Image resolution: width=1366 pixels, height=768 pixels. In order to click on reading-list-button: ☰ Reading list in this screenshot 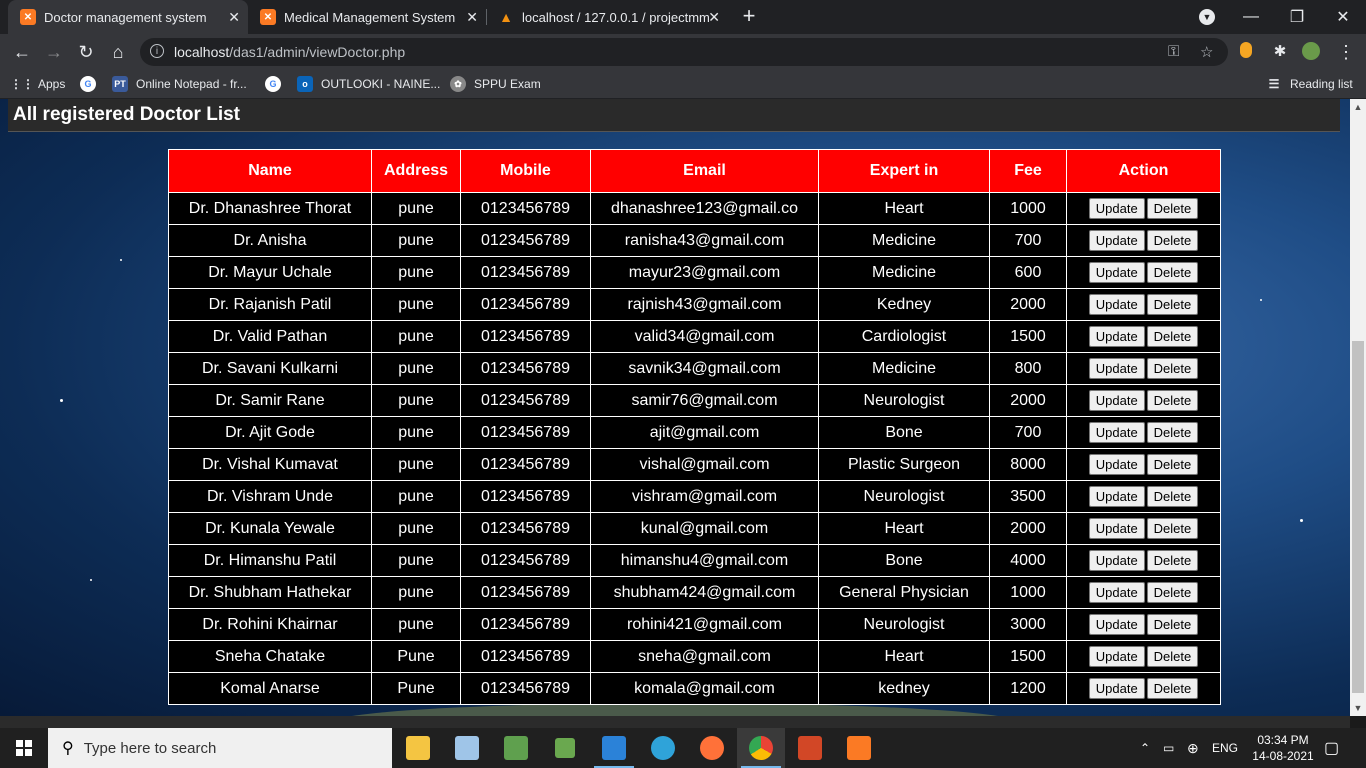, I will do `click(1309, 84)`.